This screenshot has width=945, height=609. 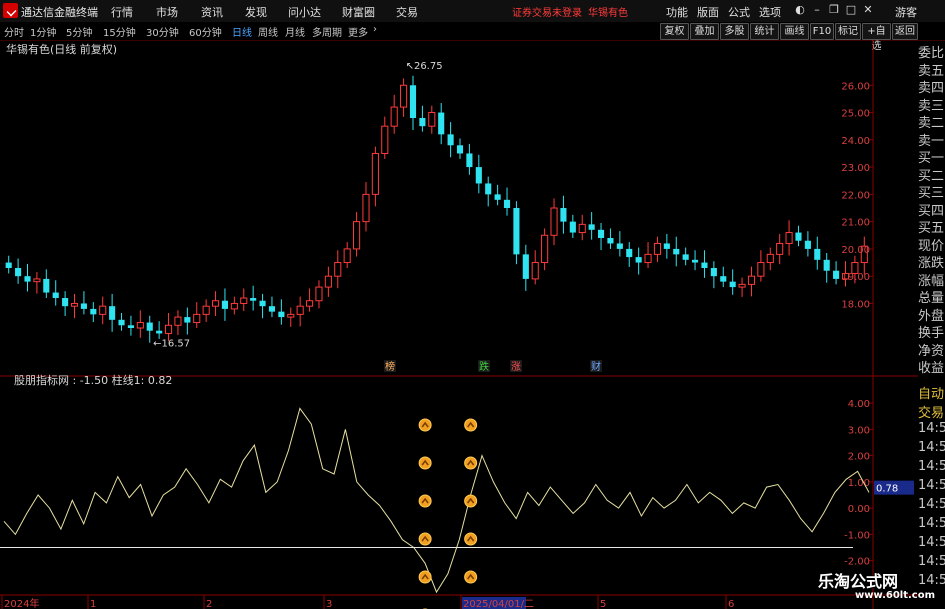 I want to click on close-icon: ✕, so click(x=868, y=10).